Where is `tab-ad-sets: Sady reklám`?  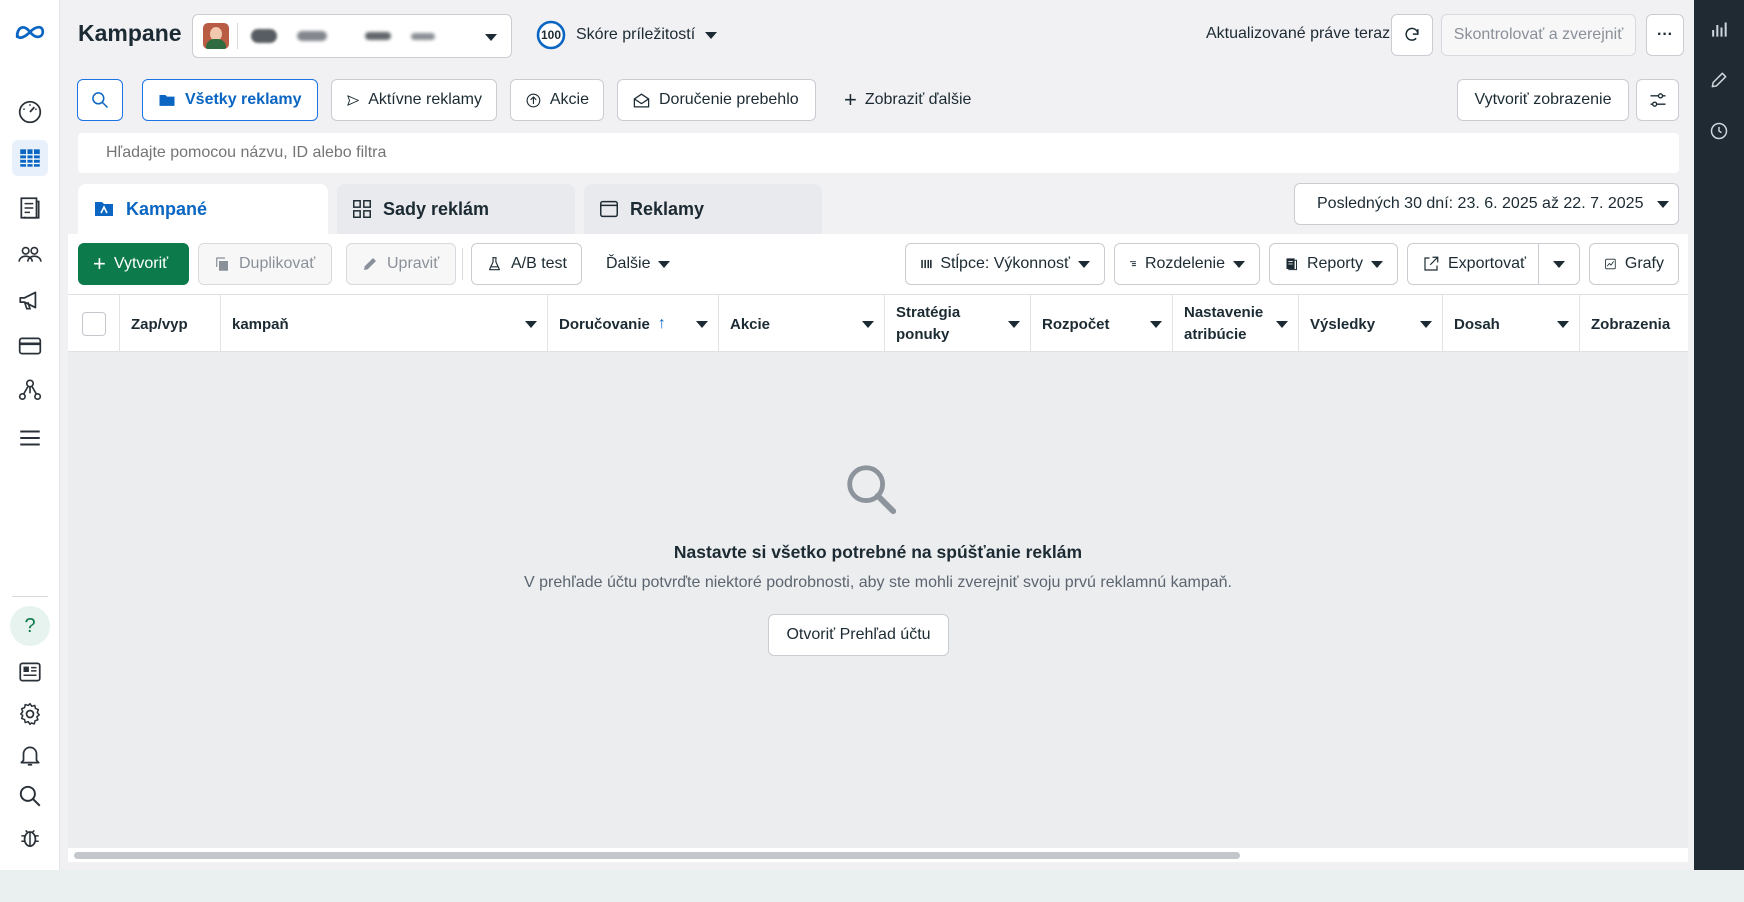
tab-ad-sets: Sady reklám is located at coordinates (456, 209).